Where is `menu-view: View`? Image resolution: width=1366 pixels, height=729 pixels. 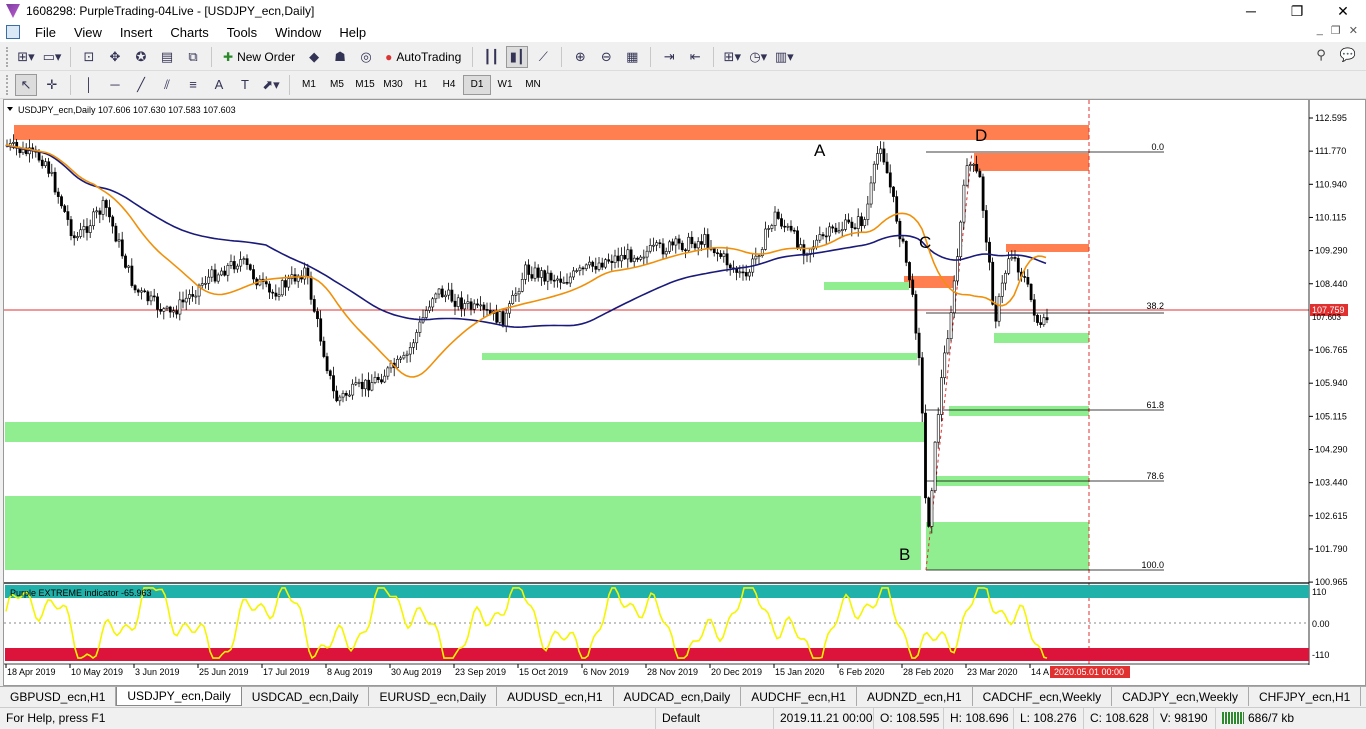 menu-view: View is located at coordinates (88, 32).